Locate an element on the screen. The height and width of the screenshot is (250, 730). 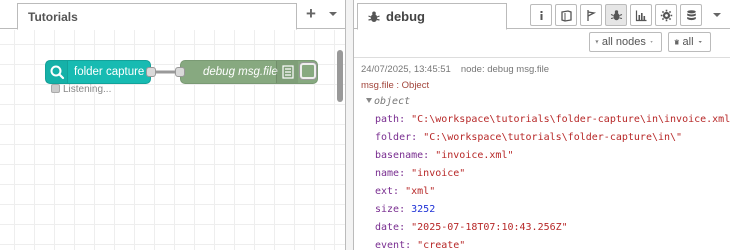
debug-tab-button is located at coordinates (616, 15).